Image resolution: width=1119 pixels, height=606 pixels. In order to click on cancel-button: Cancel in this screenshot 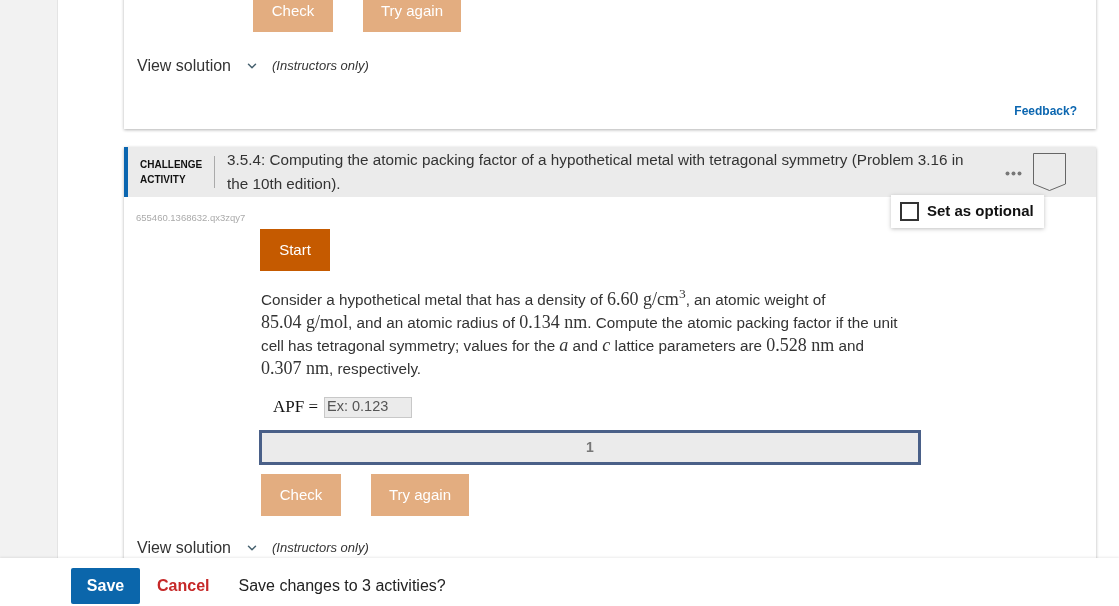, I will do `click(183, 586)`.